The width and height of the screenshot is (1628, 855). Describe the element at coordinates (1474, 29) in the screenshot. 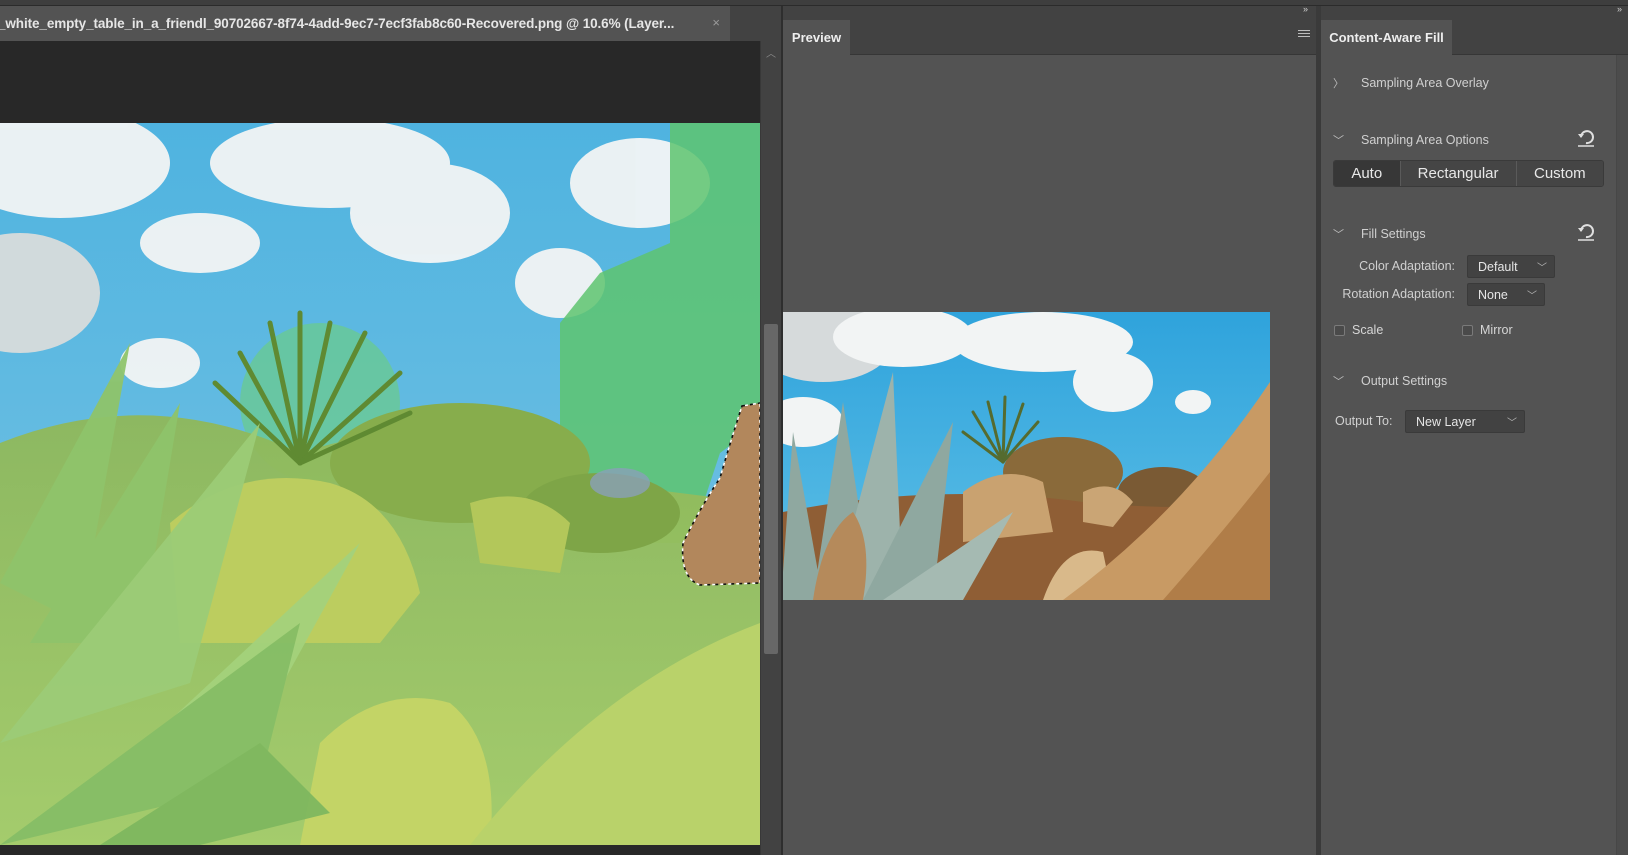

I see `caf-tab-bar: » Content-Aware Fill` at that location.